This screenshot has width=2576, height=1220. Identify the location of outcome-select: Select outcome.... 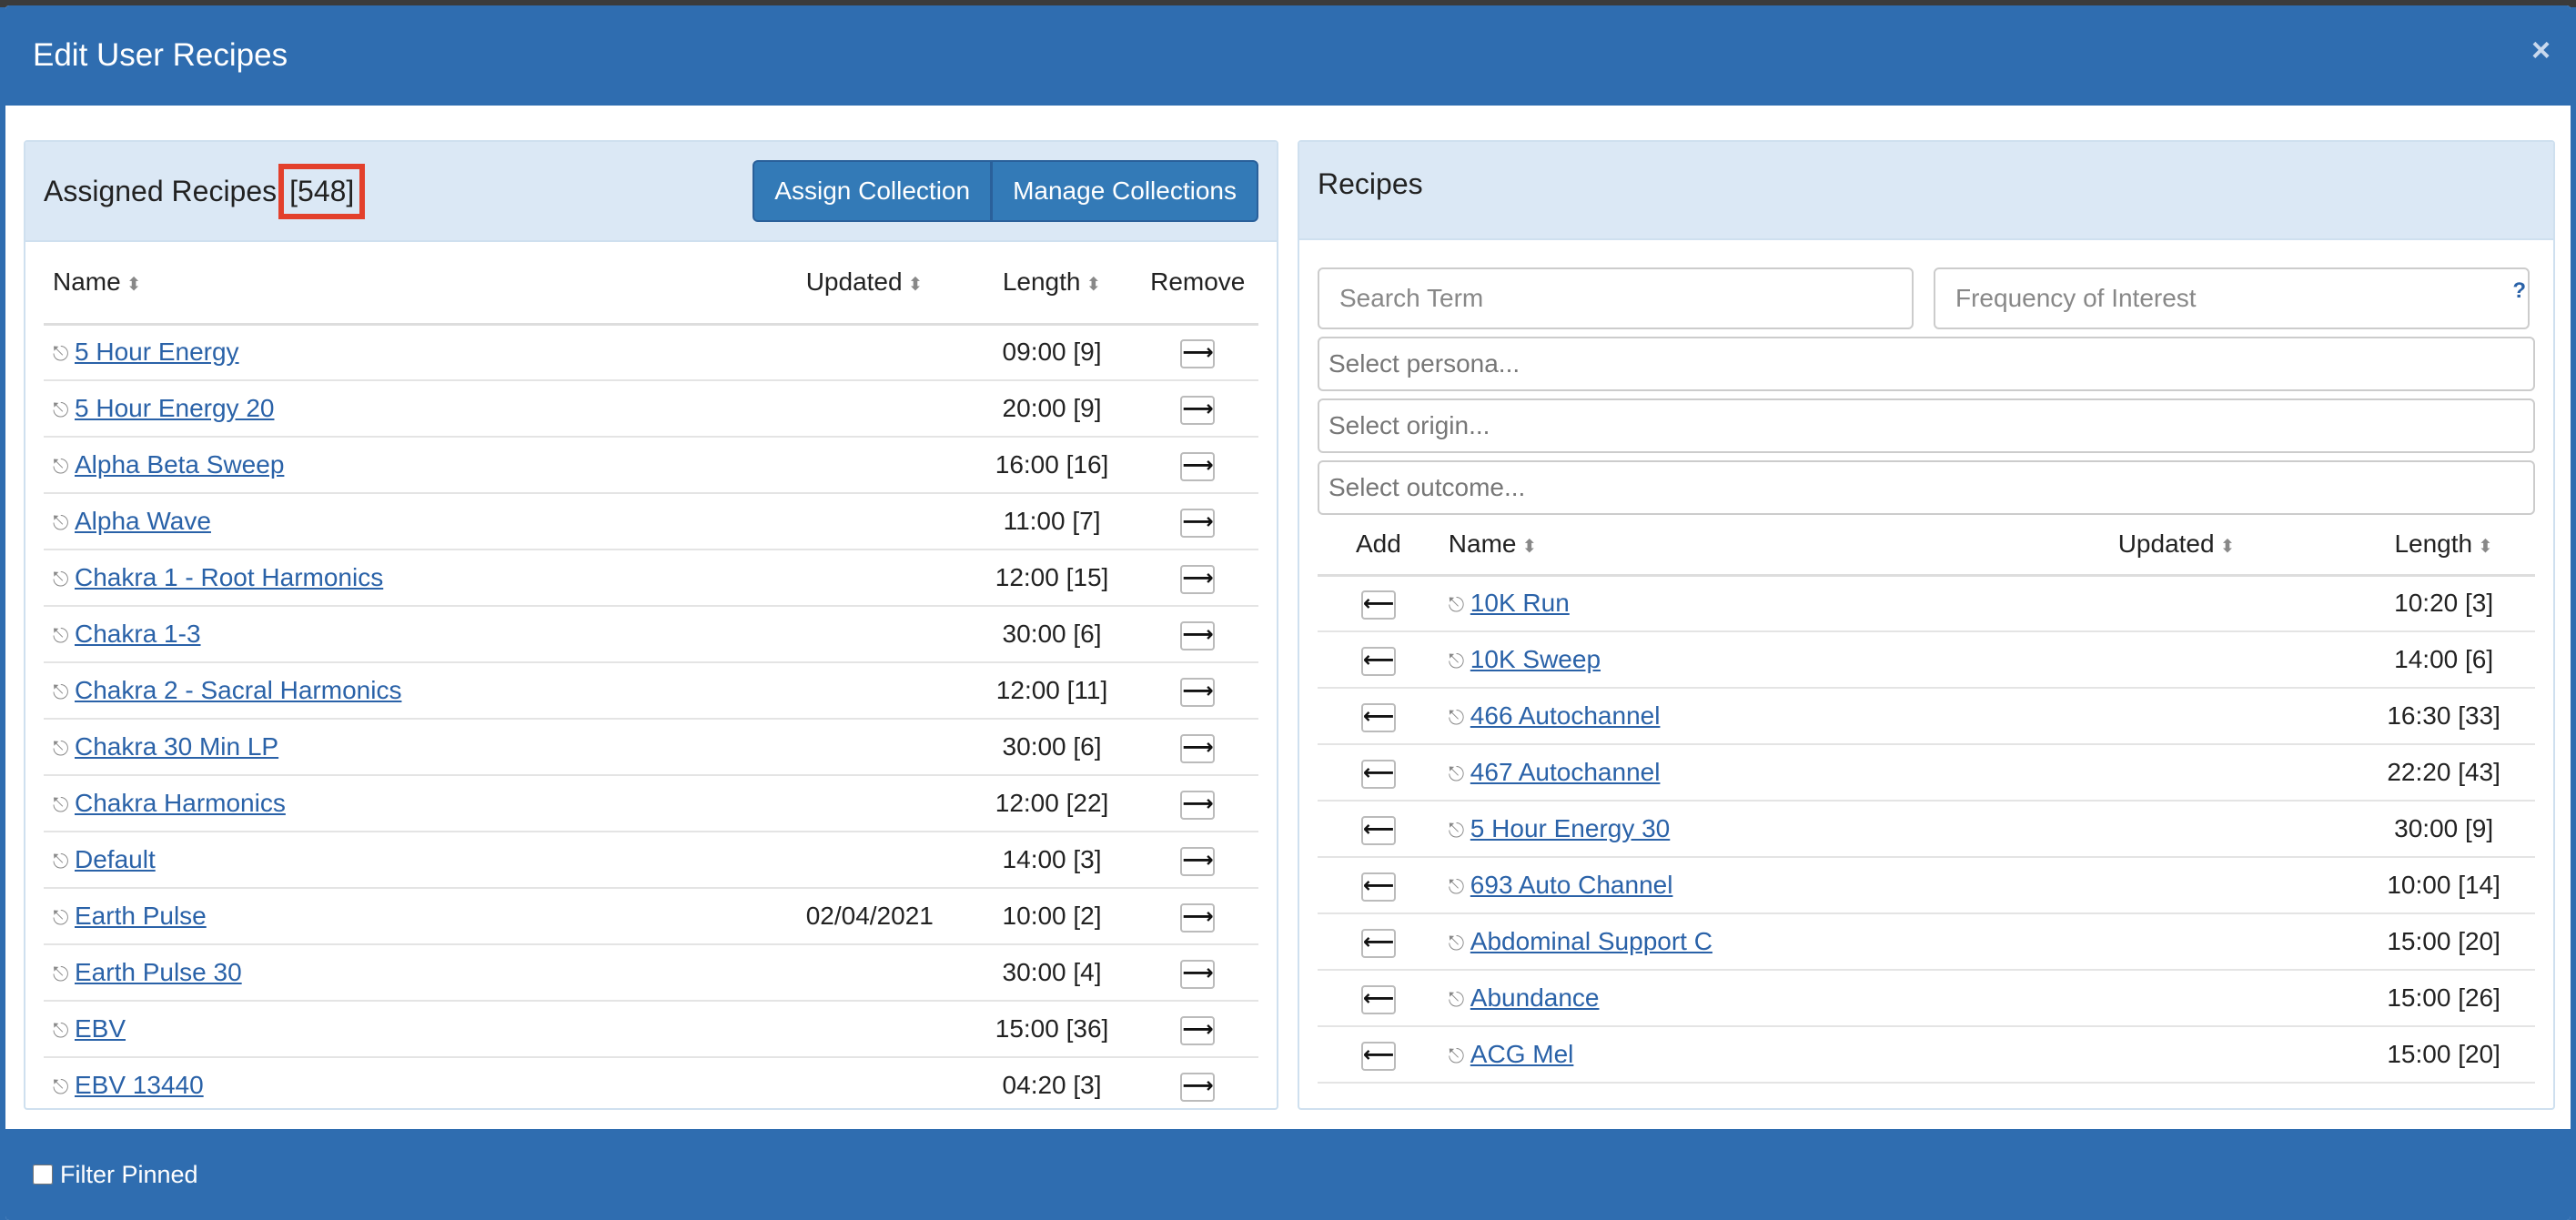
(1926, 488).